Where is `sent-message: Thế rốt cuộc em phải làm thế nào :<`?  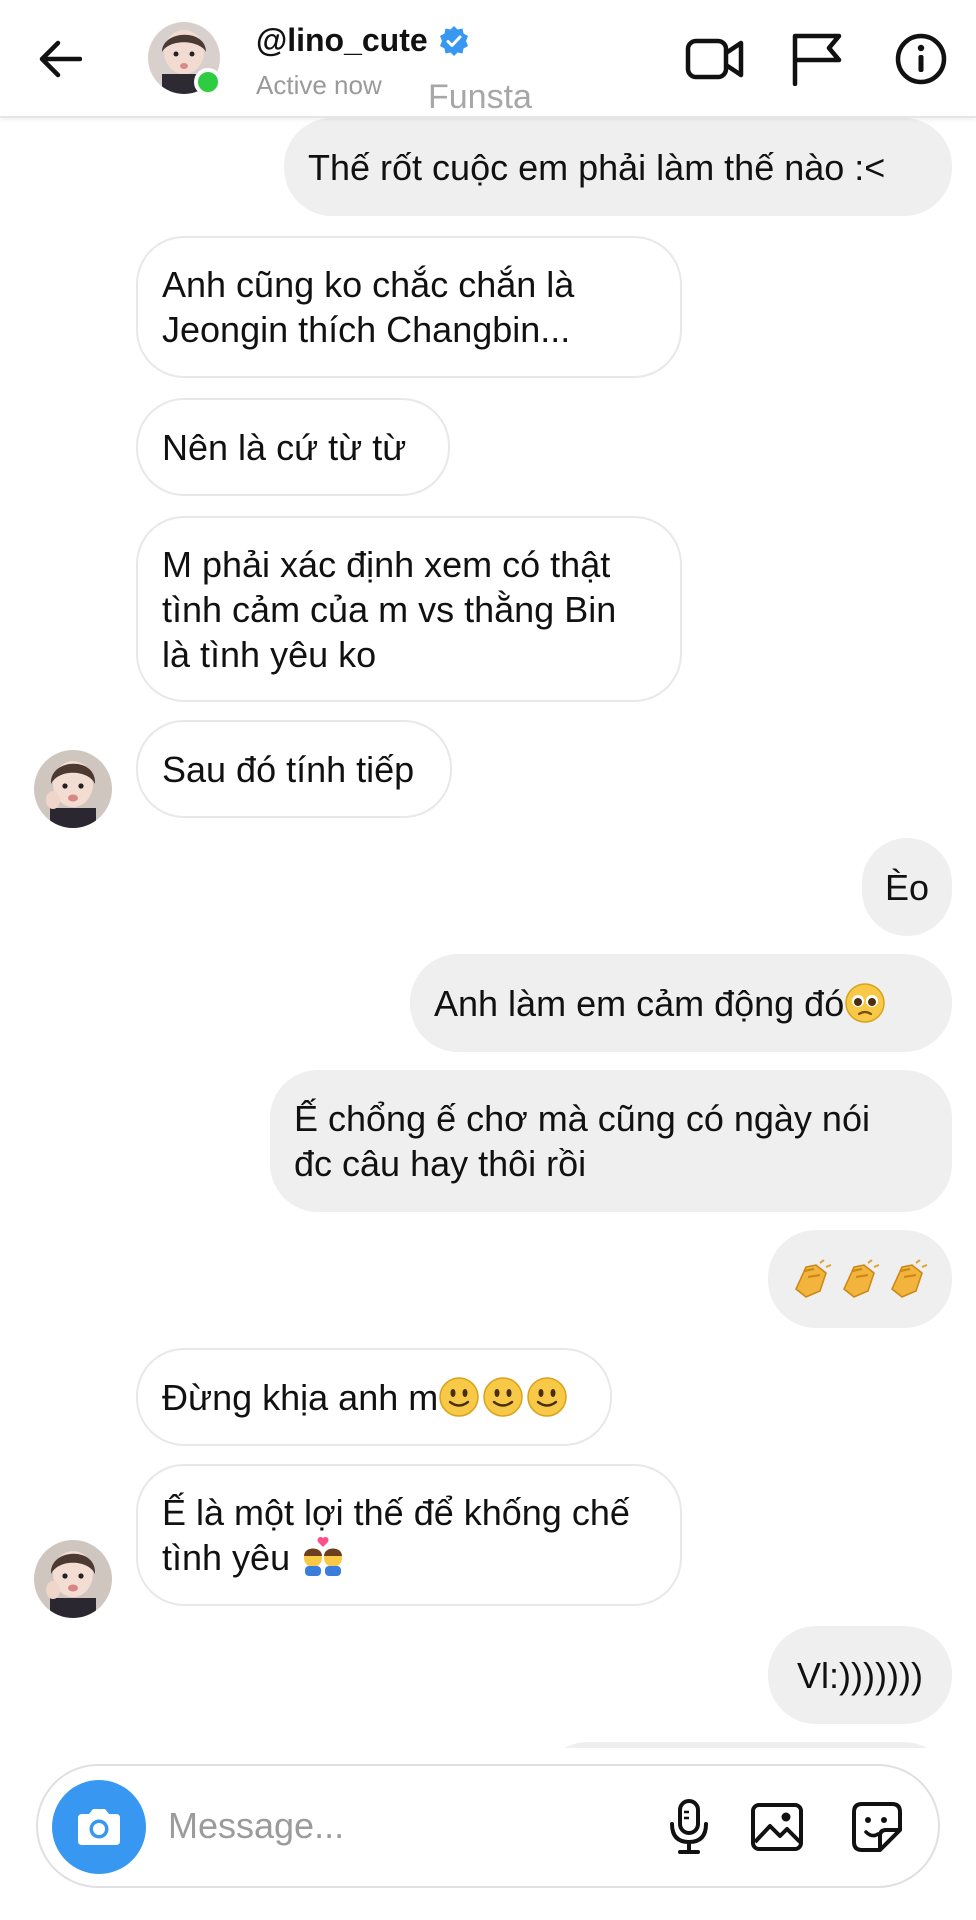
sent-message: Thế rốt cuộc em phải làm thế nào :< is located at coordinates (618, 167).